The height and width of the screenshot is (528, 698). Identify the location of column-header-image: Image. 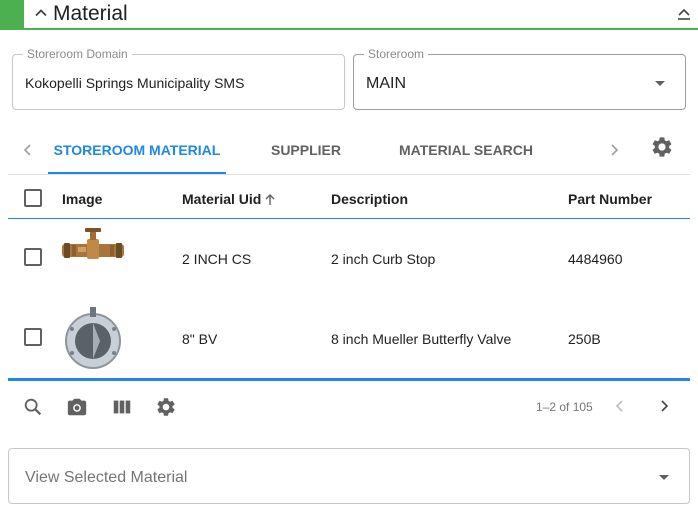
(82, 199).